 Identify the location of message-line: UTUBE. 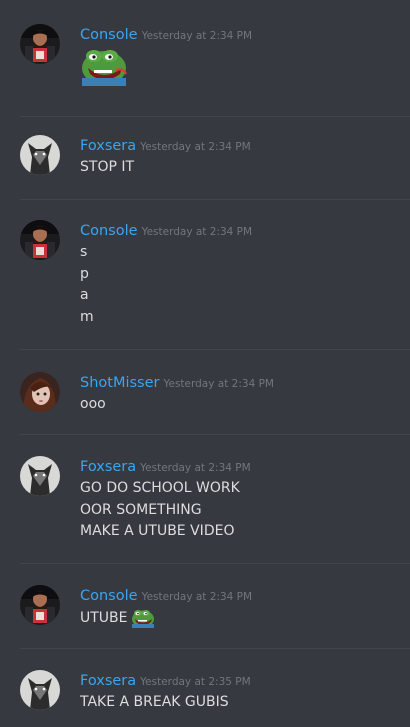
(117, 618).